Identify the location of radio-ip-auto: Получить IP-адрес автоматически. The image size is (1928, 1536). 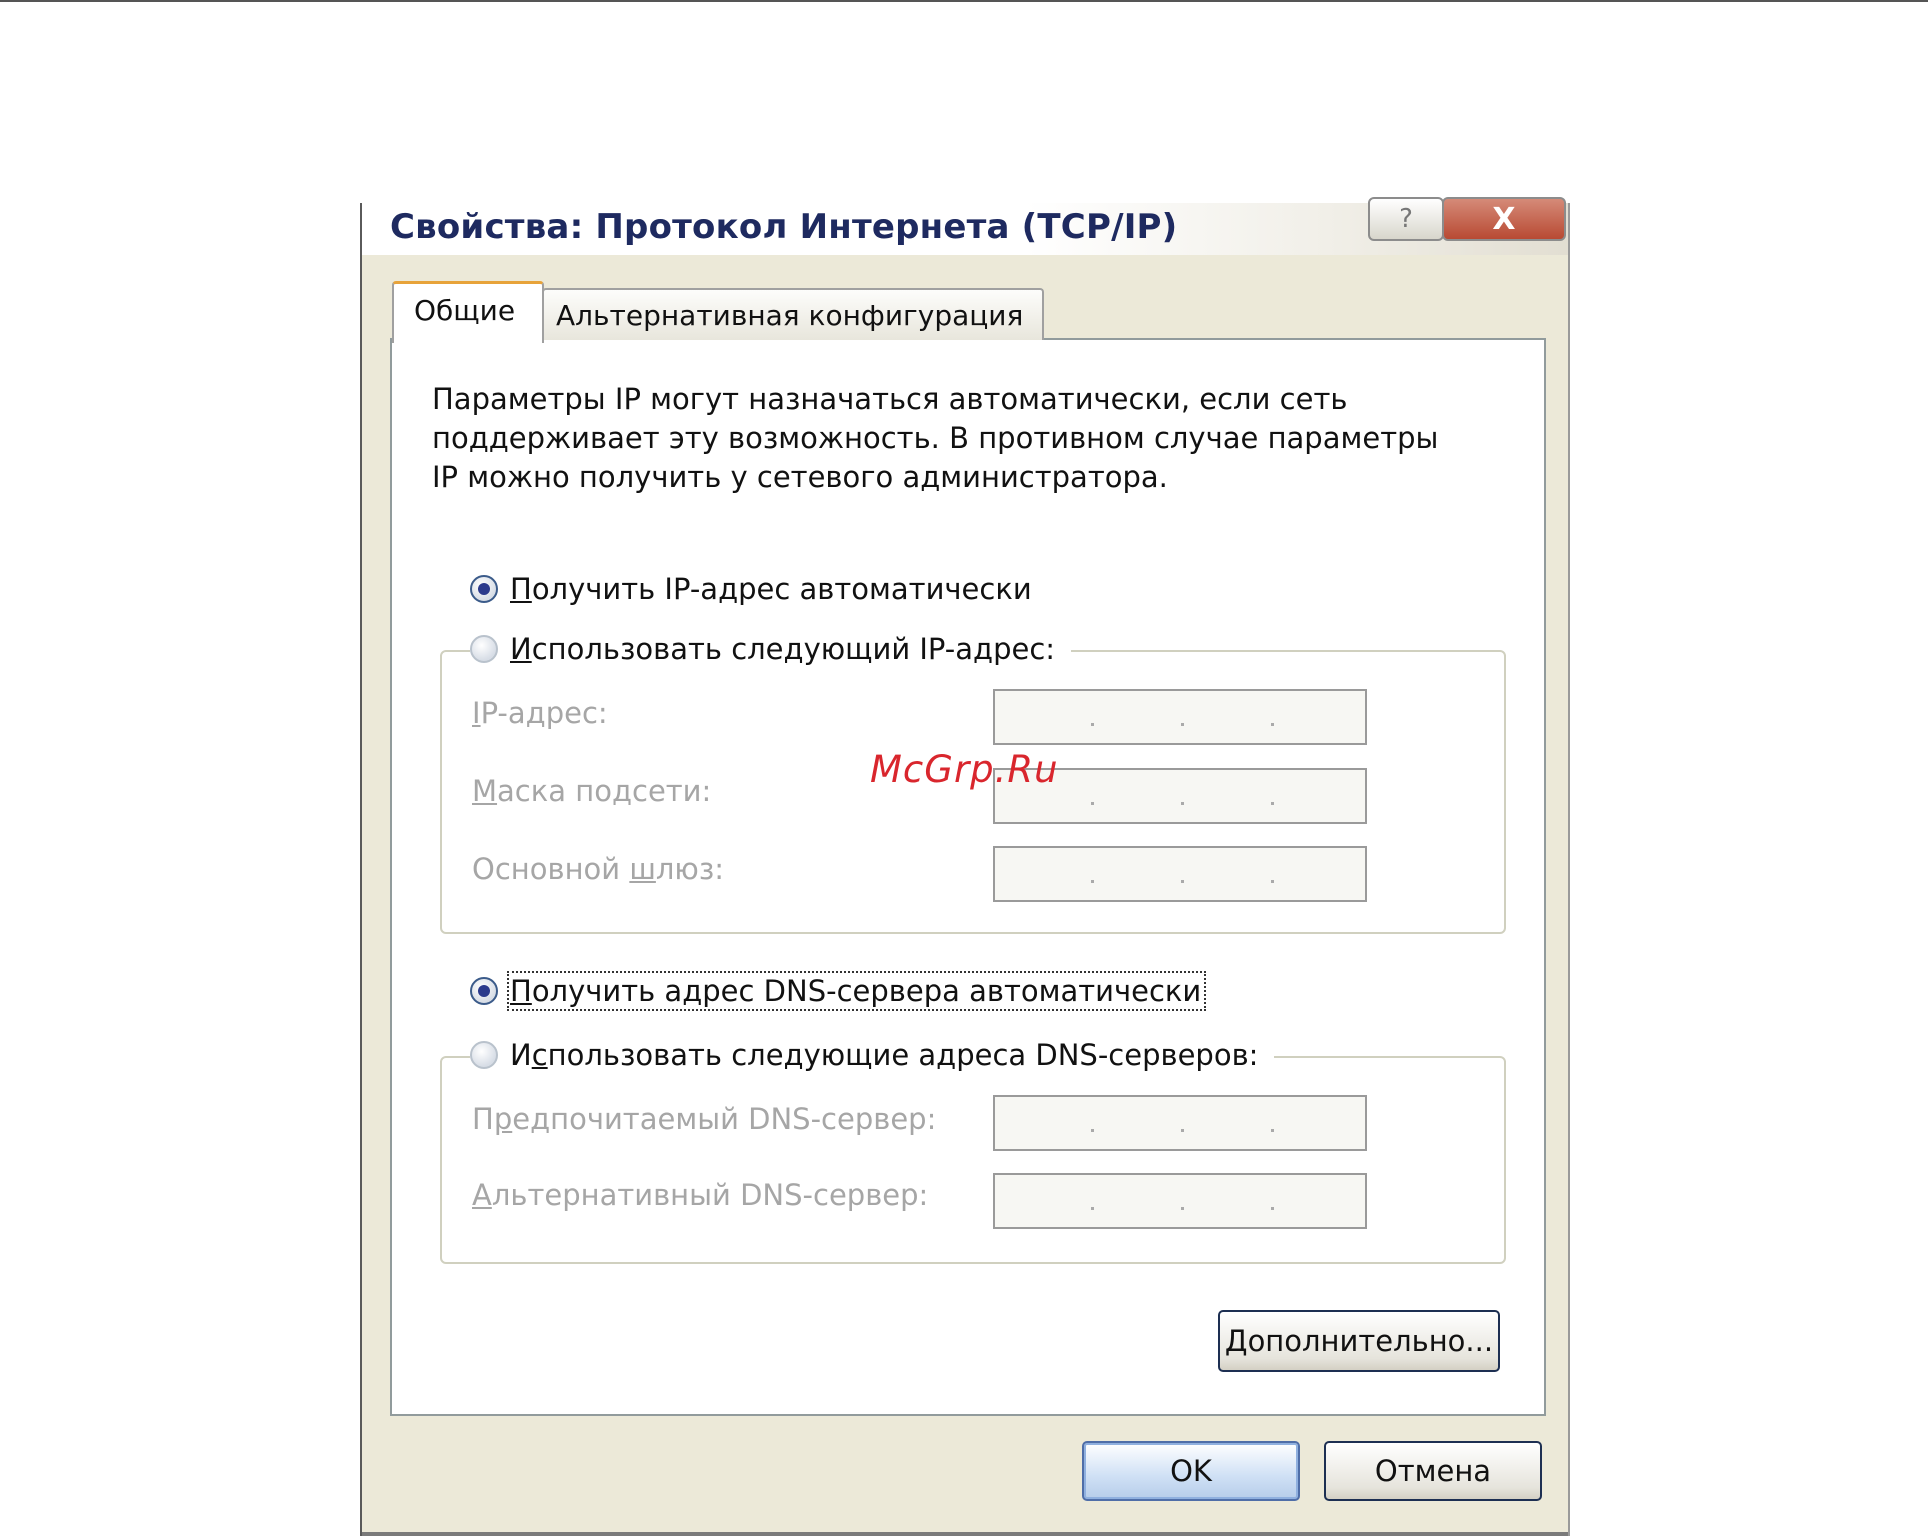
(751, 589).